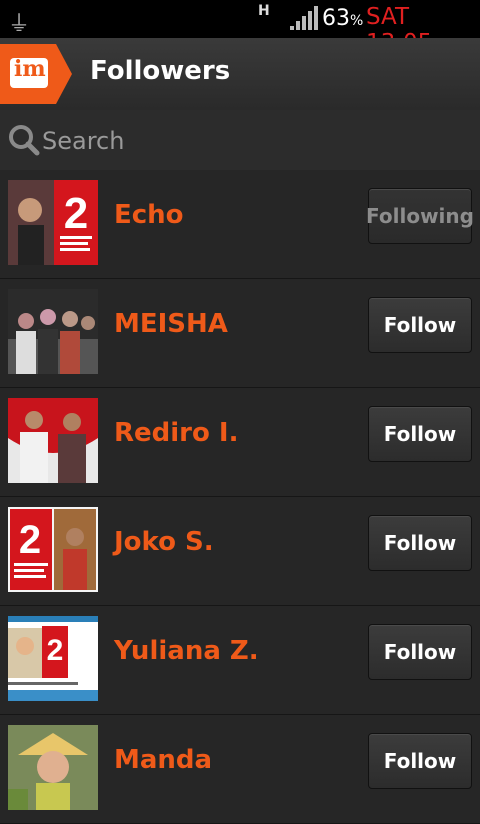  Describe the element at coordinates (240, 551) in the screenshot. I see `list-item: 2 Joko S. Follow` at that location.